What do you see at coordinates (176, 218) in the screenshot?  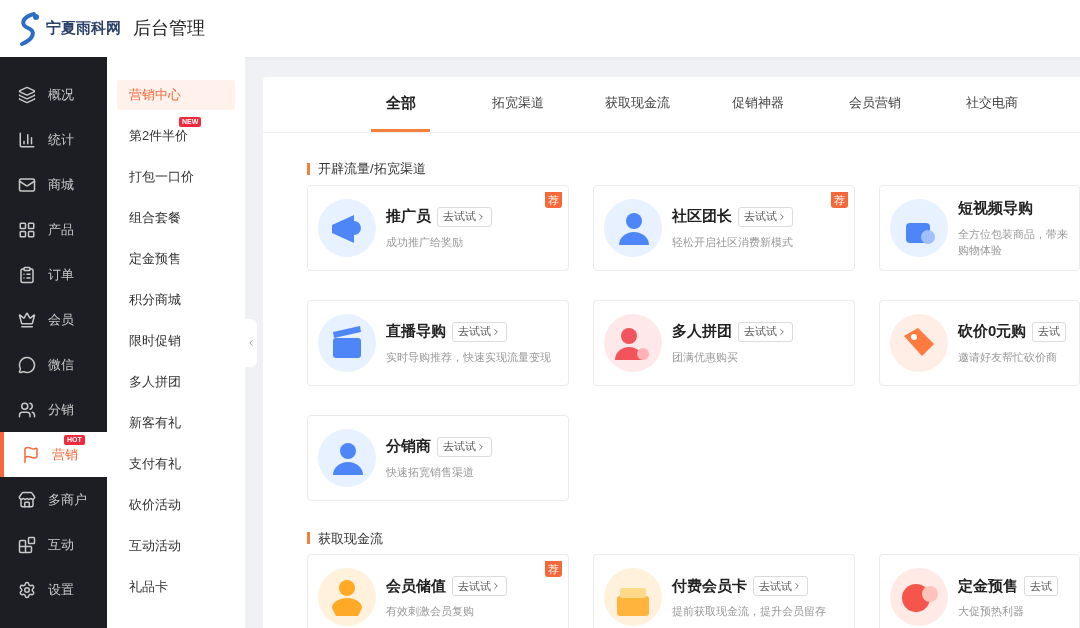 I see `submenu-item: 组合套餐` at bounding box center [176, 218].